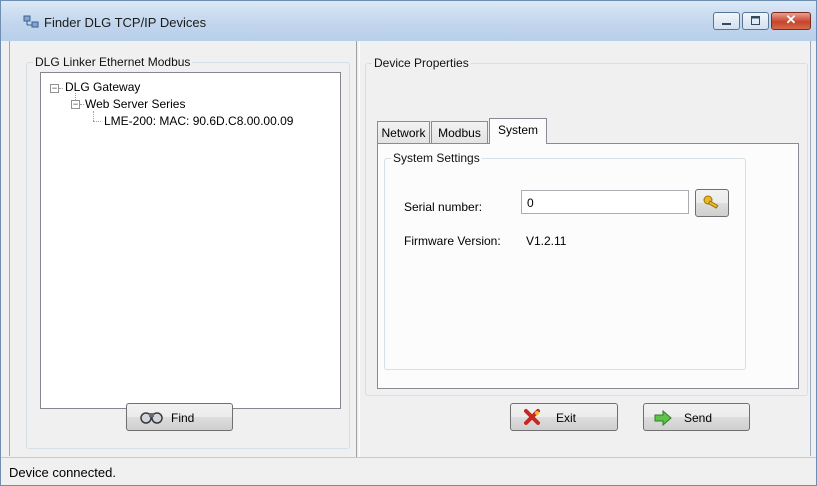 This screenshot has width=817, height=486. What do you see at coordinates (605, 202) in the screenshot?
I see `serial-number-input: 0` at bounding box center [605, 202].